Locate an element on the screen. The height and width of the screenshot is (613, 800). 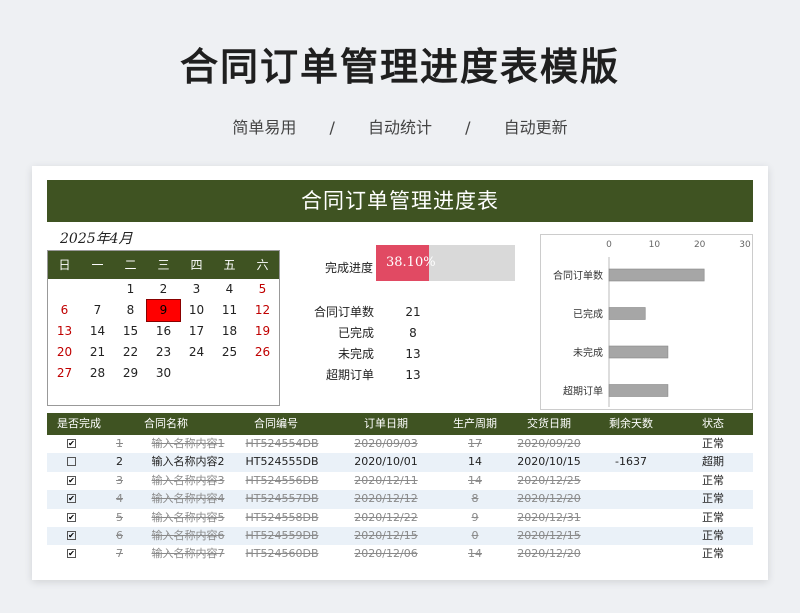
column-header: 订单日期 is located at coordinates (386, 424).